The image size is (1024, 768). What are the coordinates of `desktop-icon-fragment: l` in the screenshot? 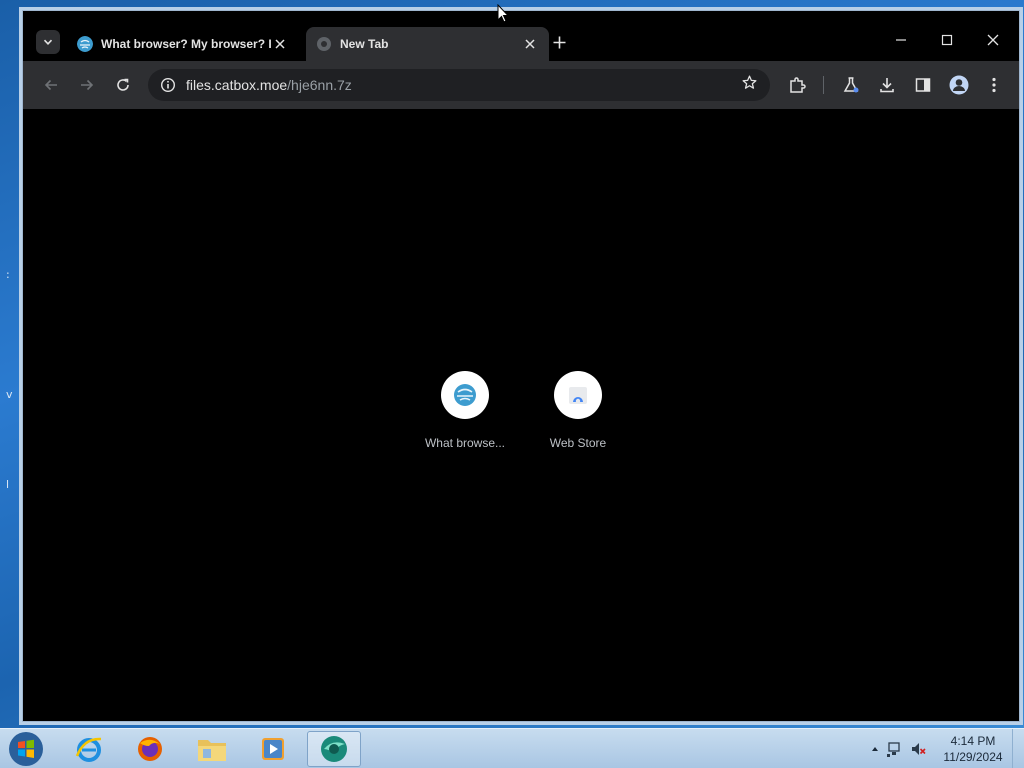 It's located at (8, 484).